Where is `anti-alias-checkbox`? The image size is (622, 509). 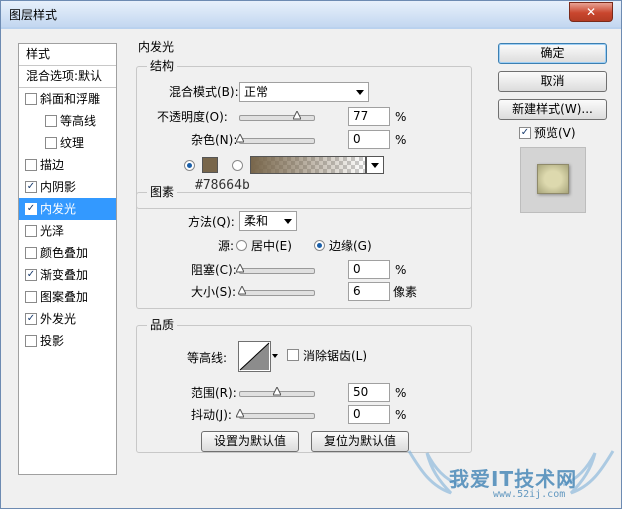 anti-alias-checkbox is located at coordinates (293, 355).